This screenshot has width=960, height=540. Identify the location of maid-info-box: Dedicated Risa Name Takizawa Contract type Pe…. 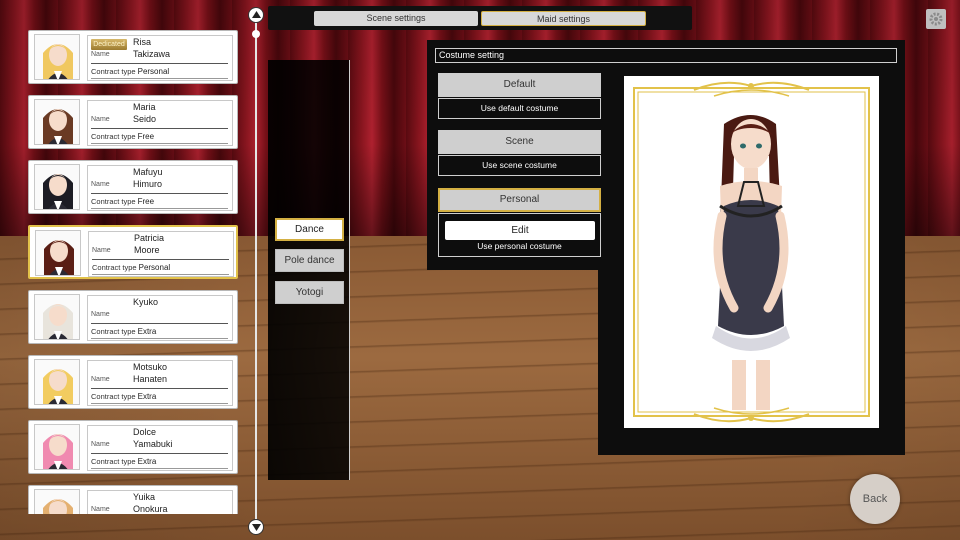
(160, 58).